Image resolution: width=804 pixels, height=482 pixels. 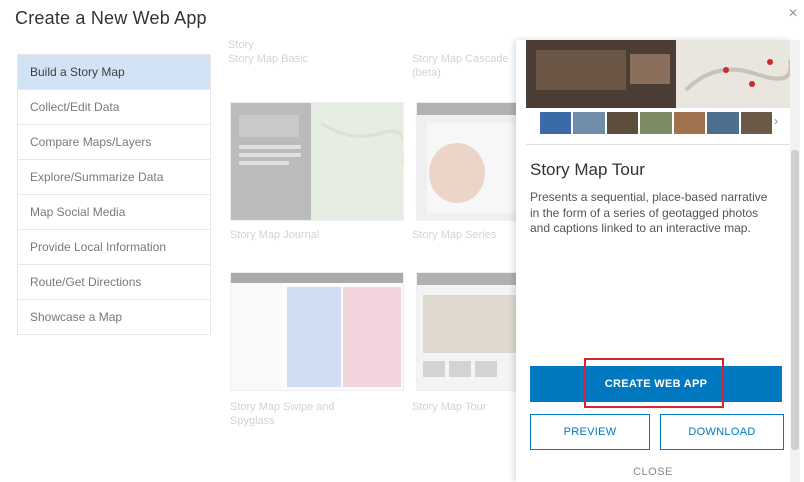 What do you see at coordinates (653, 472) in the screenshot?
I see `close-button: CLOSE` at bounding box center [653, 472].